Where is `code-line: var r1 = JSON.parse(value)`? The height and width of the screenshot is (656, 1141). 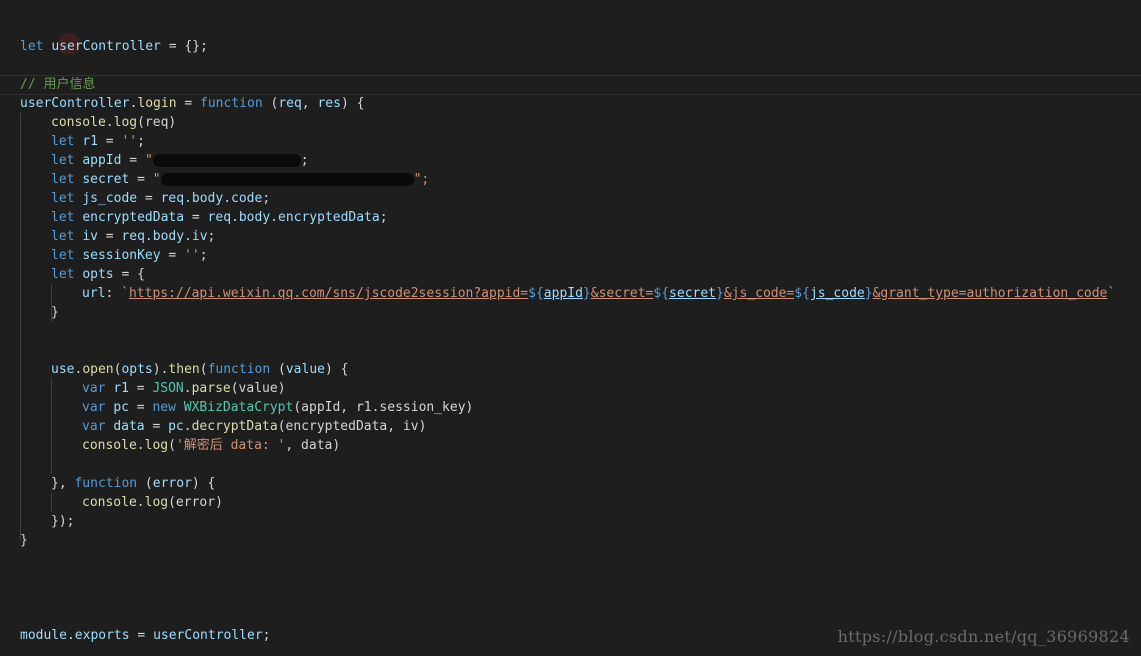 code-line: var r1 = JSON.parse(value) is located at coordinates (184, 388).